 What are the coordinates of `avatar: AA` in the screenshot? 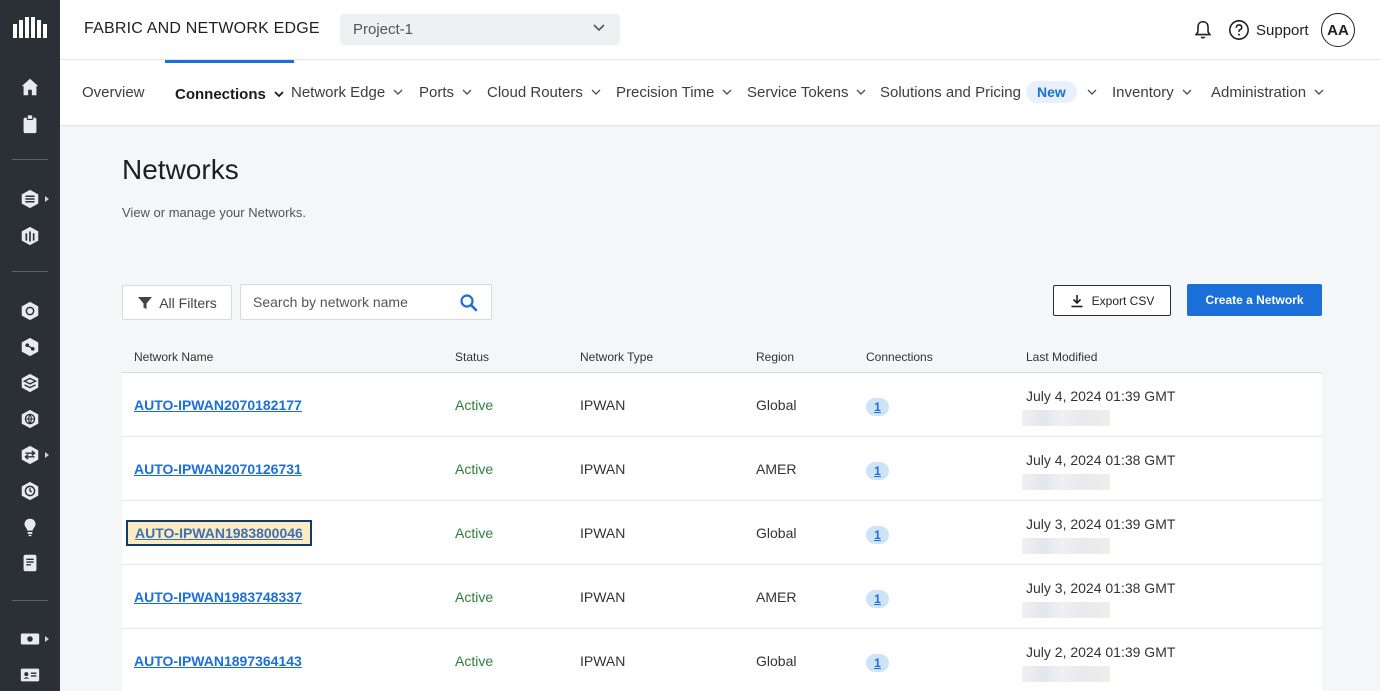 It's located at (1338, 30).